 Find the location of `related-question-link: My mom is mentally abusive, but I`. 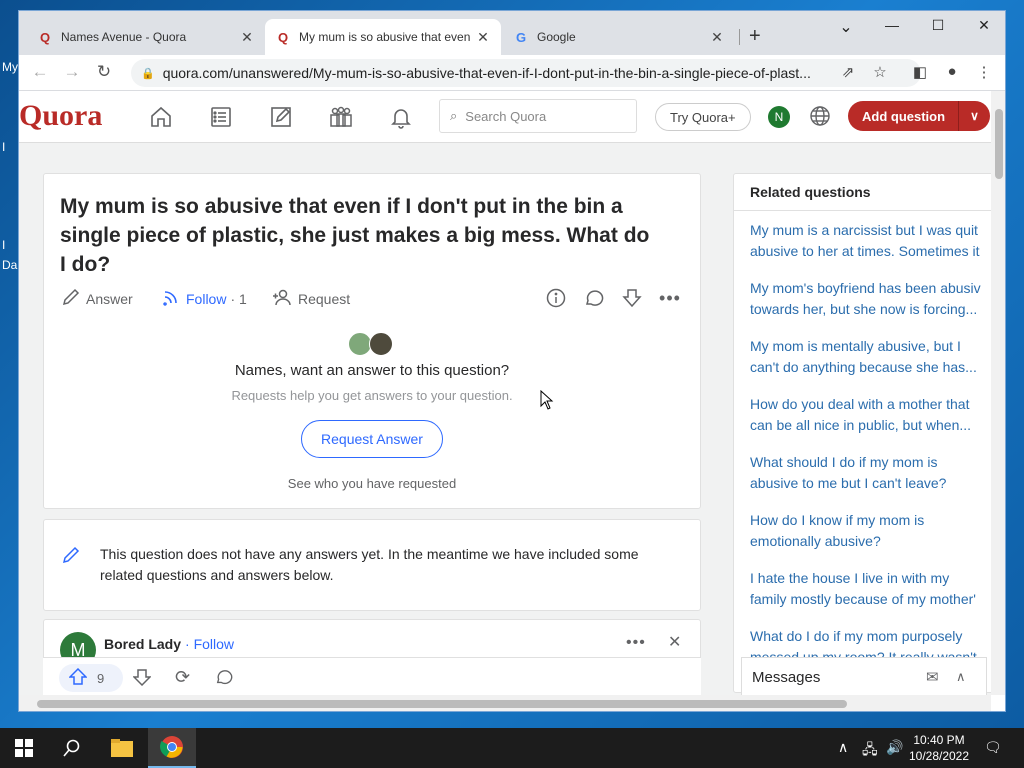

related-question-link: My mom is mentally abusive, but I is located at coordinates (870, 346).